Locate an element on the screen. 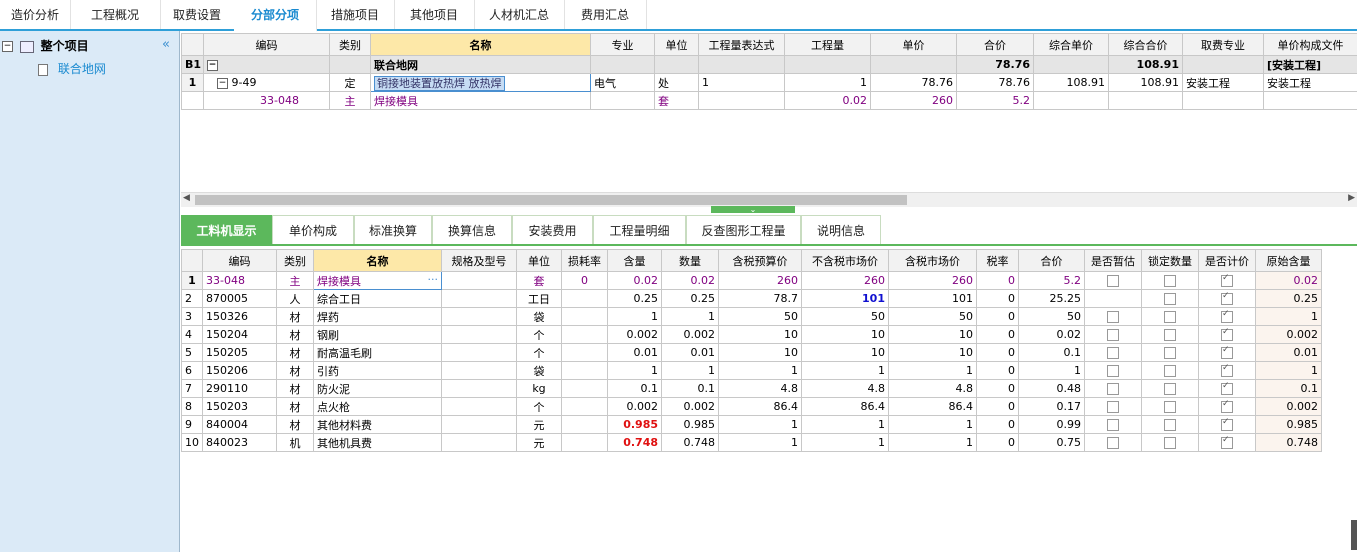 The width and height of the screenshot is (1357, 552). header-cell: 是否计价 is located at coordinates (1227, 260).